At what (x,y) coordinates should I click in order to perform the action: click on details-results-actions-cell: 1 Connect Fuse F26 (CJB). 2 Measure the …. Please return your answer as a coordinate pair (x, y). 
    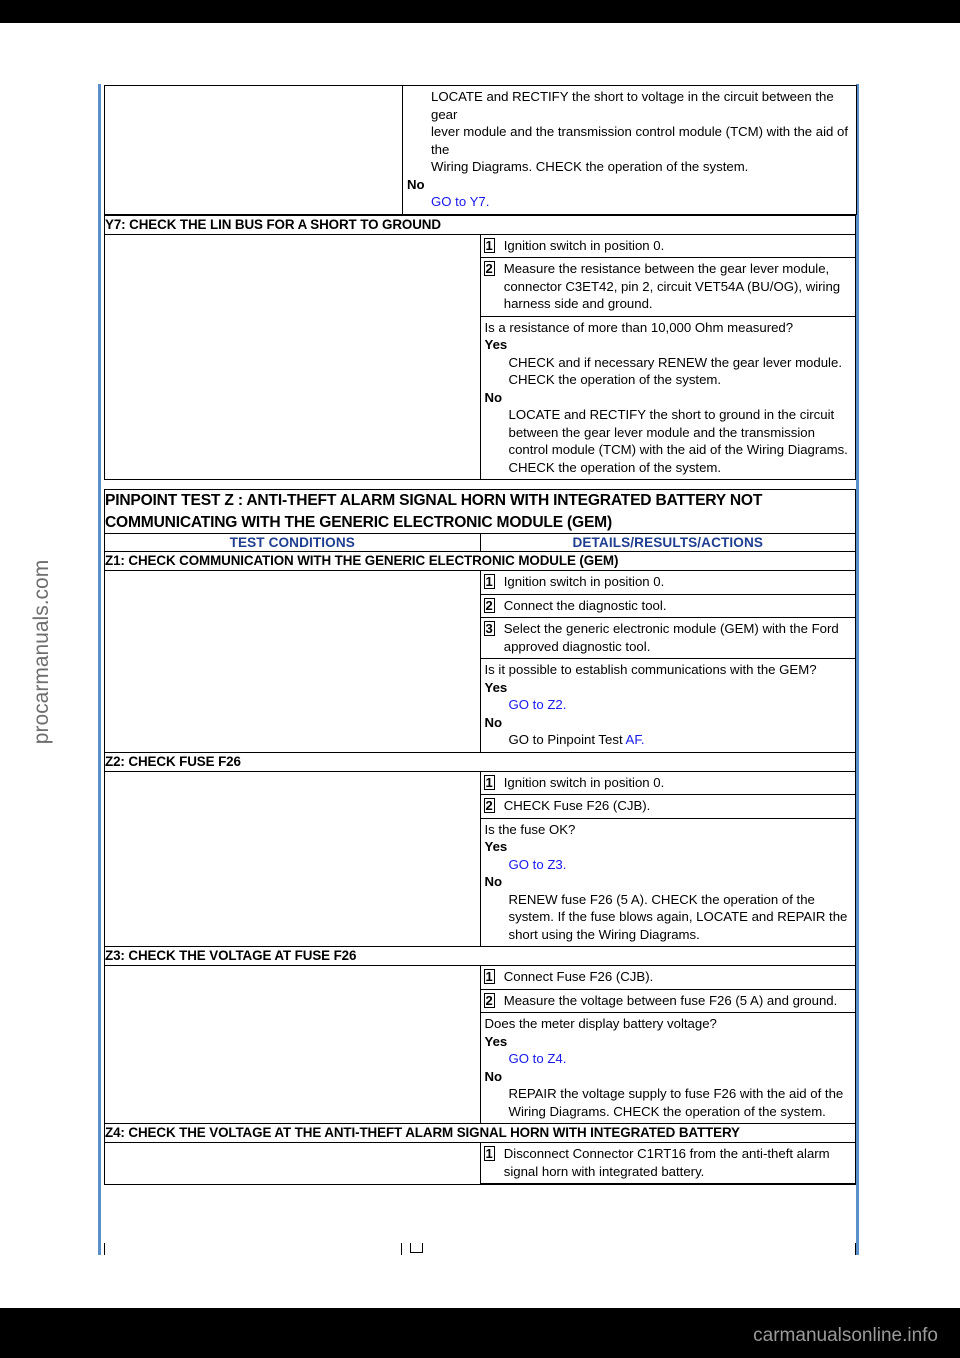
    Looking at the image, I should click on (667, 1044).